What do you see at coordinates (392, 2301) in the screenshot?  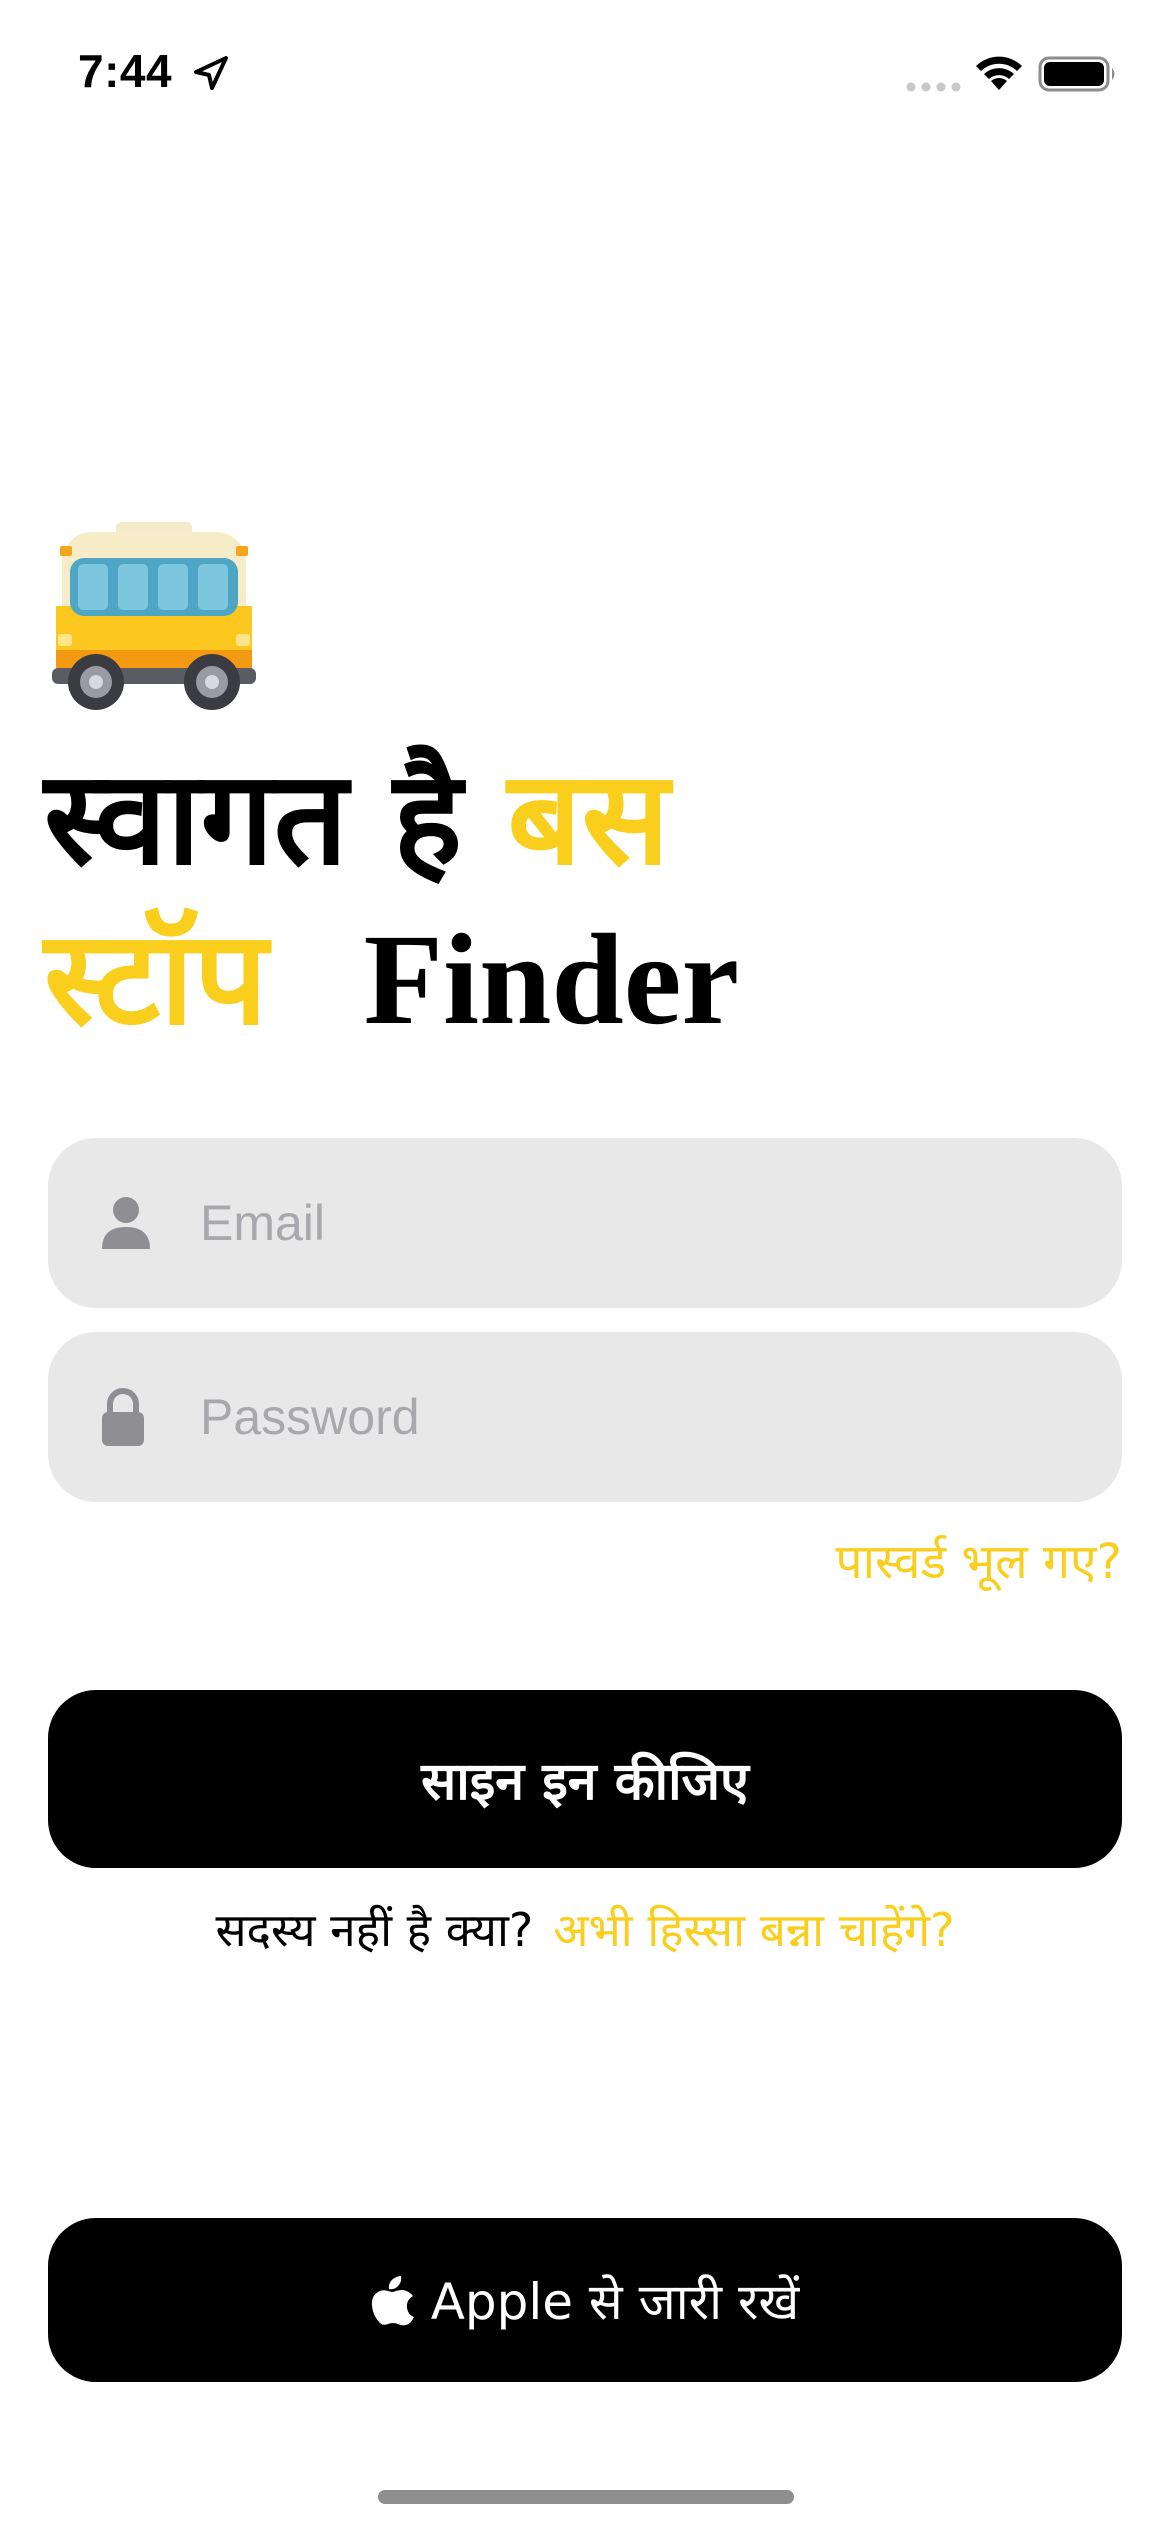 I see `apple-logo-icon` at bounding box center [392, 2301].